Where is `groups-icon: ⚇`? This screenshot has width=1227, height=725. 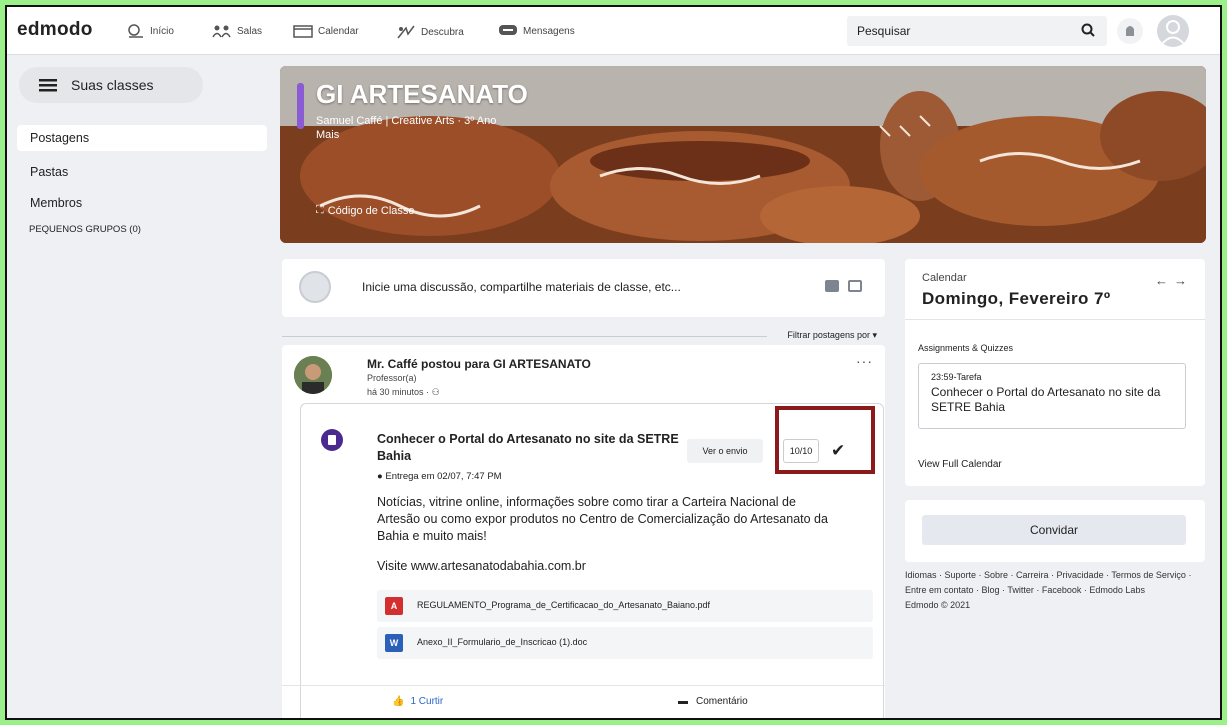 groups-icon: ⚇ is located at coordinates (435, 392).